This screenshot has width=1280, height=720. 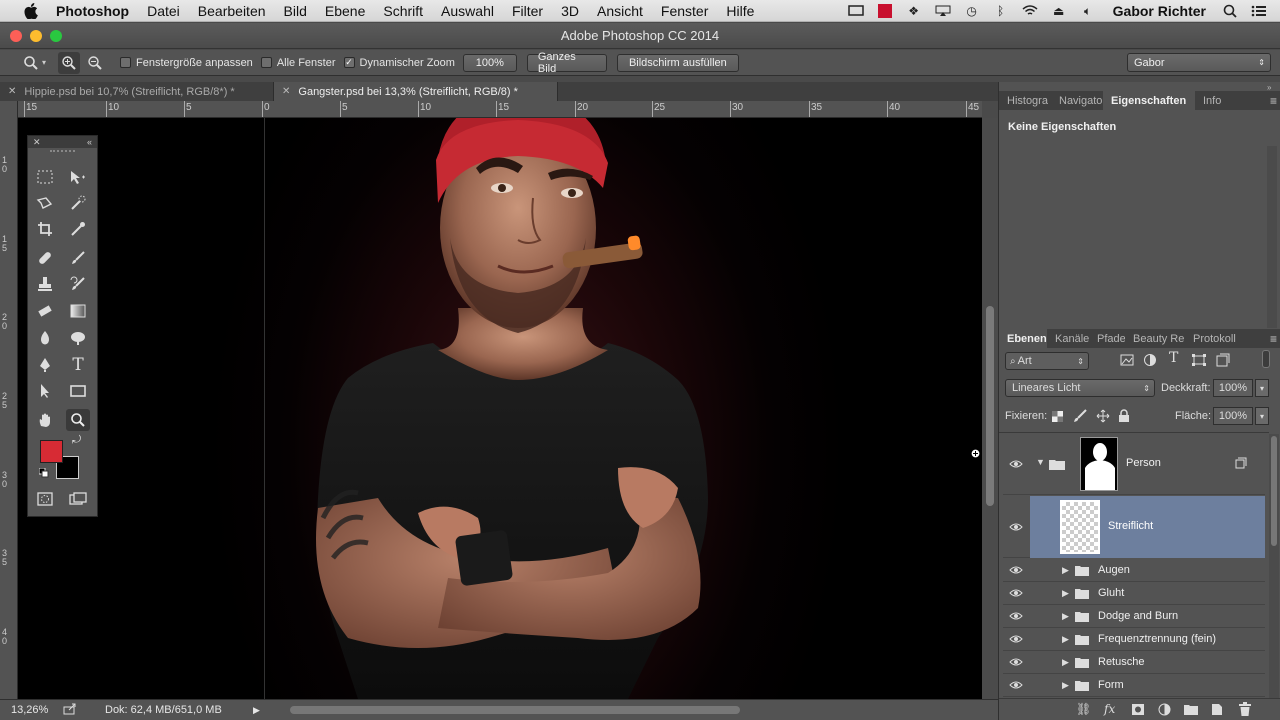 What do you see at coordinates (1030, 11) in the screenshot?
I see `wifi-icon` at bounding box center [1030, 11].